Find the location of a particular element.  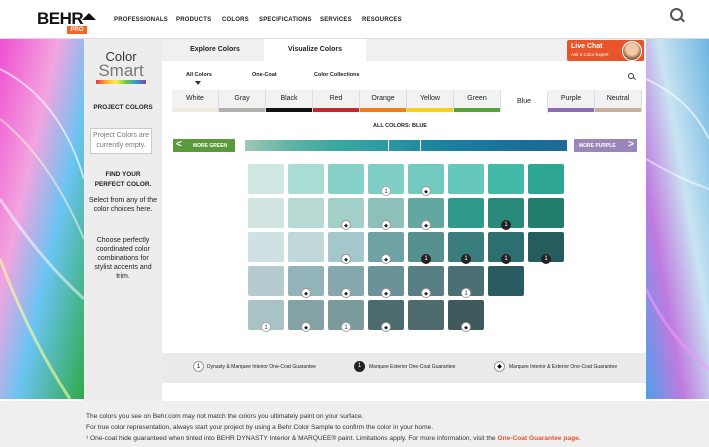

live-chat-subtitle: Ask a Color Expert is located at coordinates (590, 54).